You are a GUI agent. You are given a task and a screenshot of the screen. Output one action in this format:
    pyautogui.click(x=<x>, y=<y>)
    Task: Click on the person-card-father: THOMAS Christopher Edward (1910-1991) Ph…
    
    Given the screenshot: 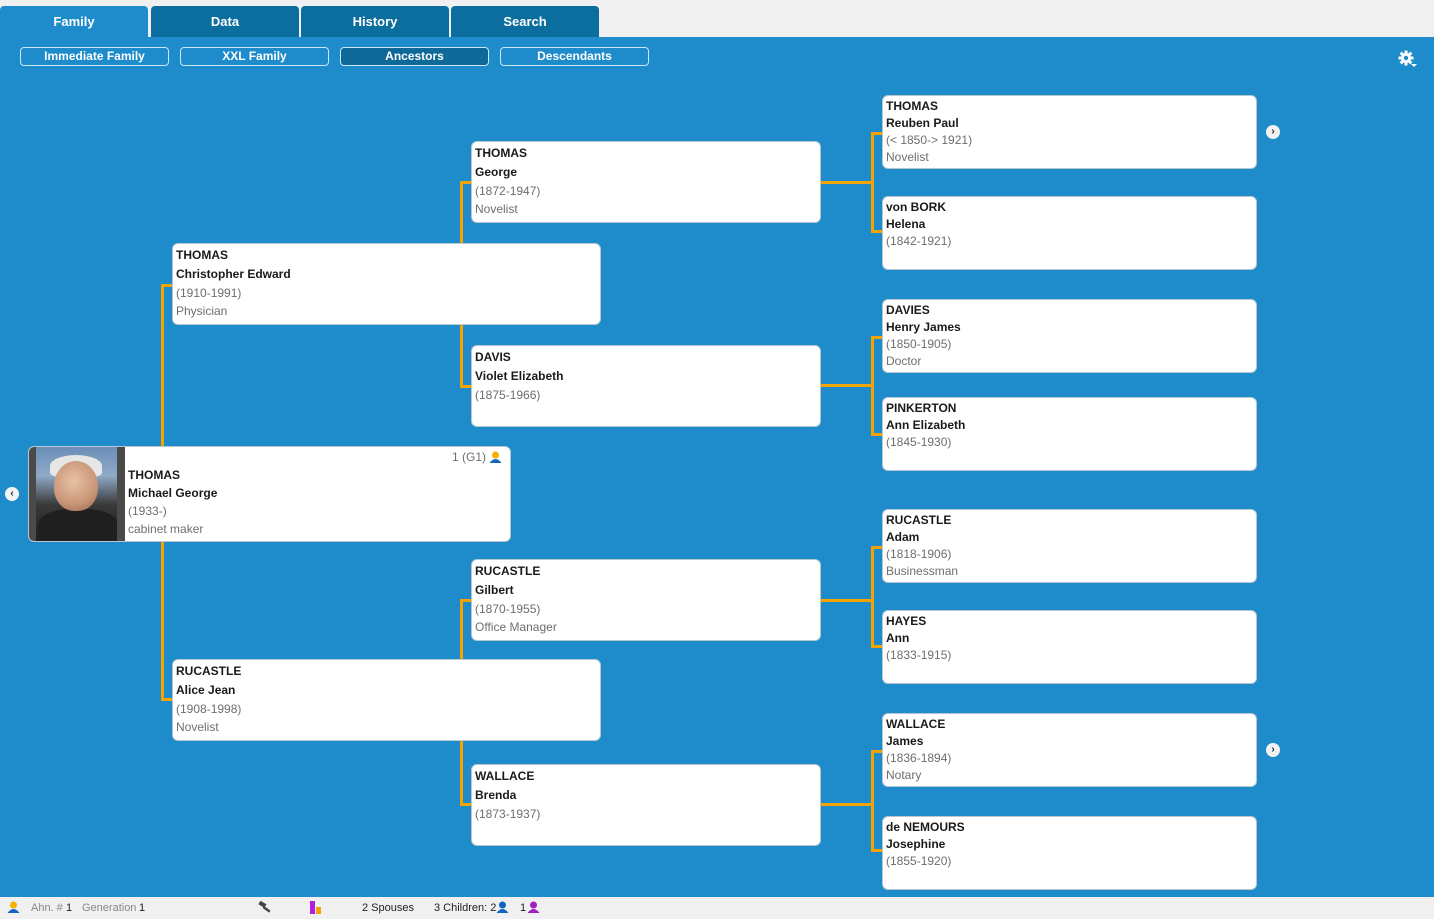 What is the action you would take?
    pyautogui.click(x=386, y=284)
    